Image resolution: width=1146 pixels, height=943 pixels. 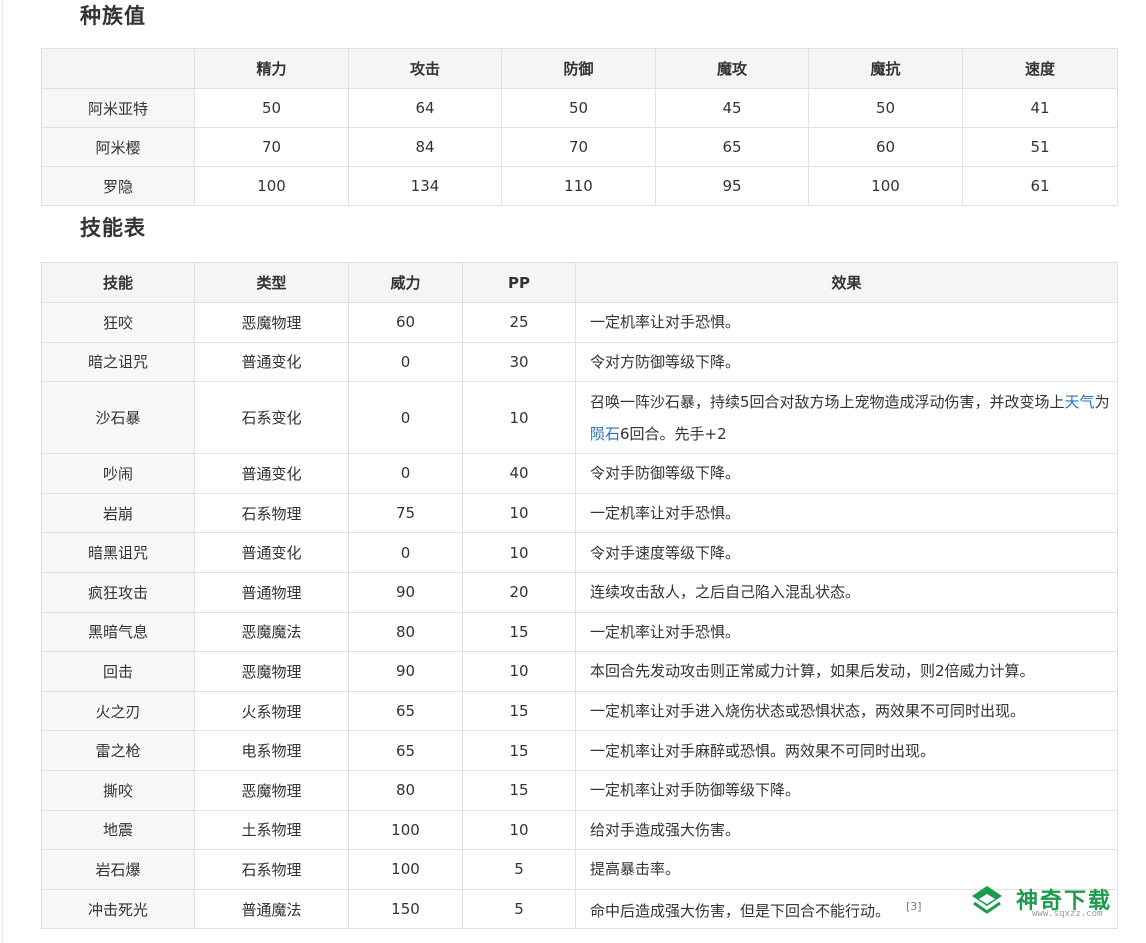 I want to click on skill-name-cell: 沙石暴, so click(x=118, y=418).